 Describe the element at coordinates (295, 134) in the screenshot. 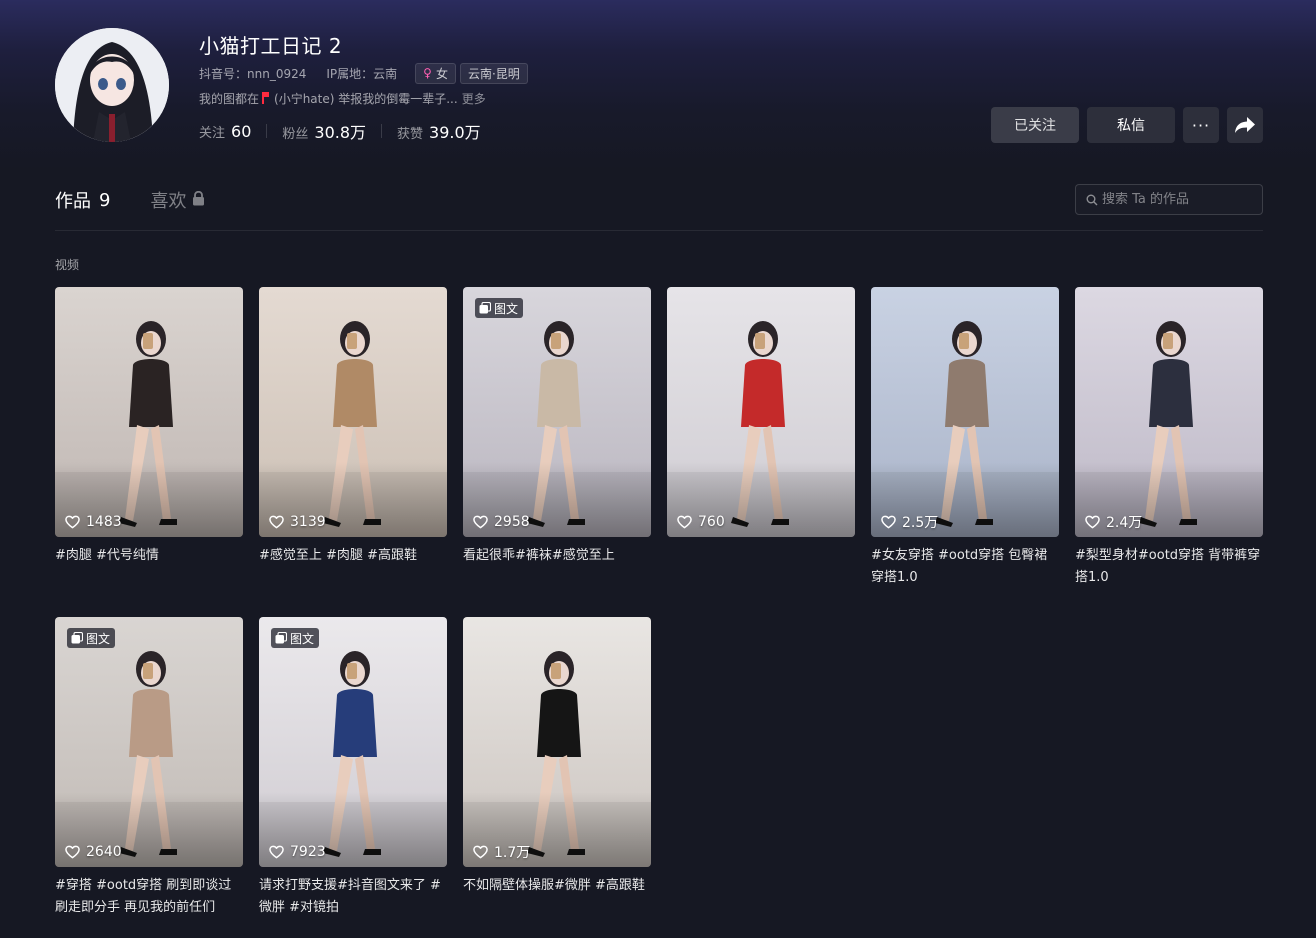

I see `stat-label: 粉丝` at that location.